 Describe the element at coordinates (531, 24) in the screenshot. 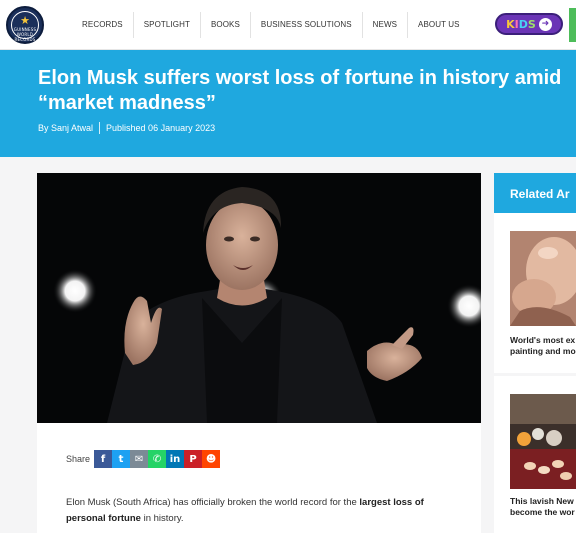

I see `kids-letter-s: S` at that location.